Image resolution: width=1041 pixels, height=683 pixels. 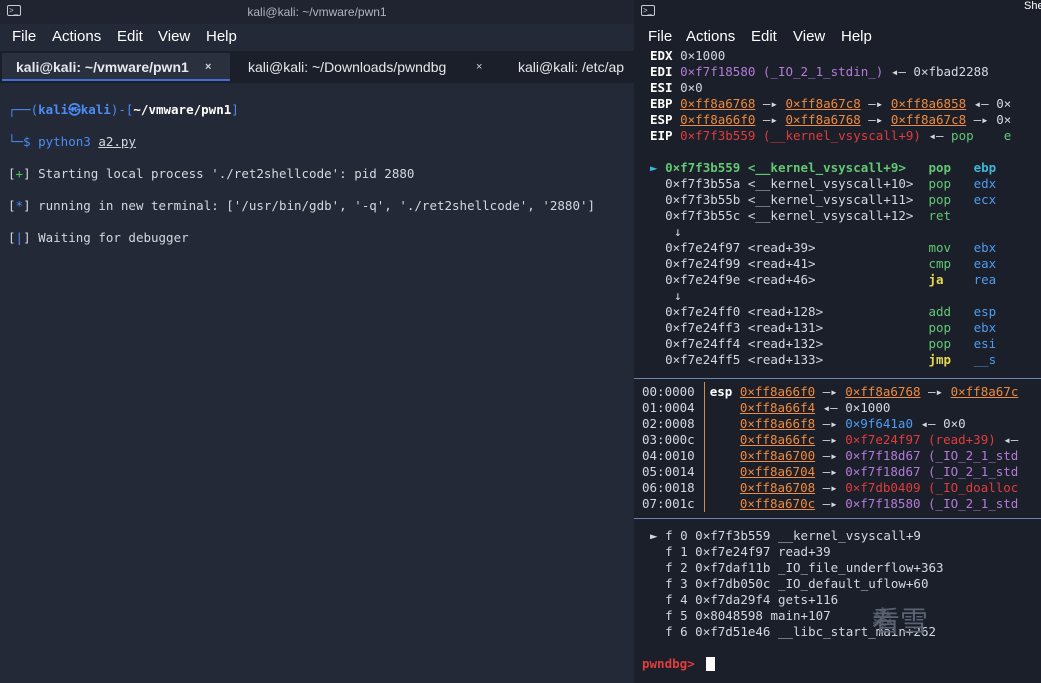 What do you see at coordinates (797, 167) in the screenshot?
I see `disasm-location: 0×f7f3b559 <__kernel_vsyscall+9>` at bounding box center [797, 167].